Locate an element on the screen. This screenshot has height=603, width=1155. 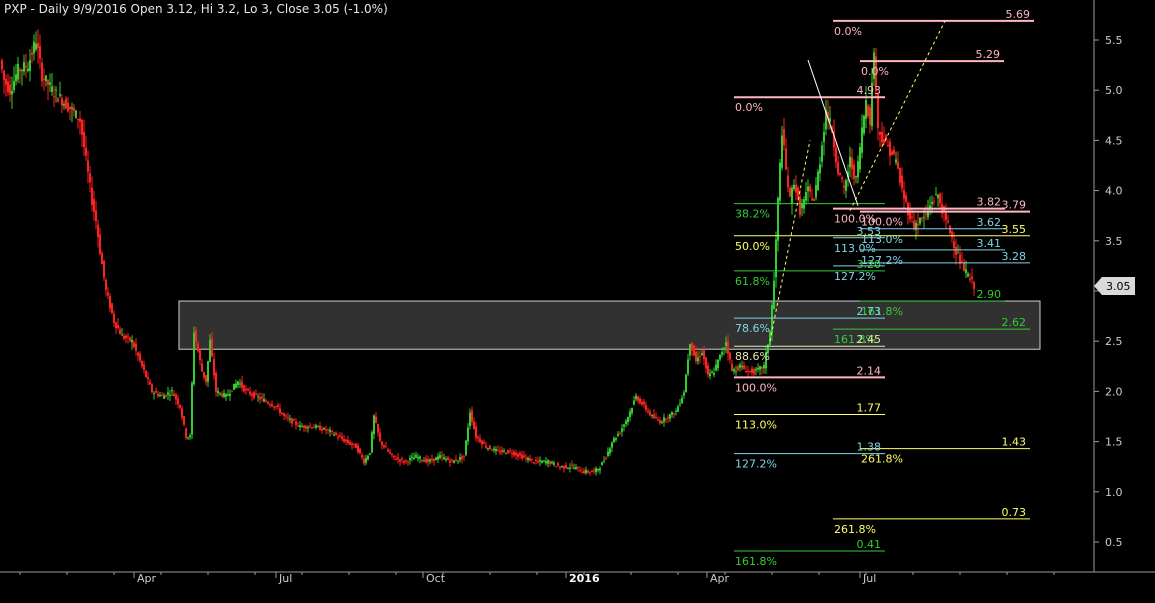
fib-level-price: 3.79 is located at coordinates (1014, 205).